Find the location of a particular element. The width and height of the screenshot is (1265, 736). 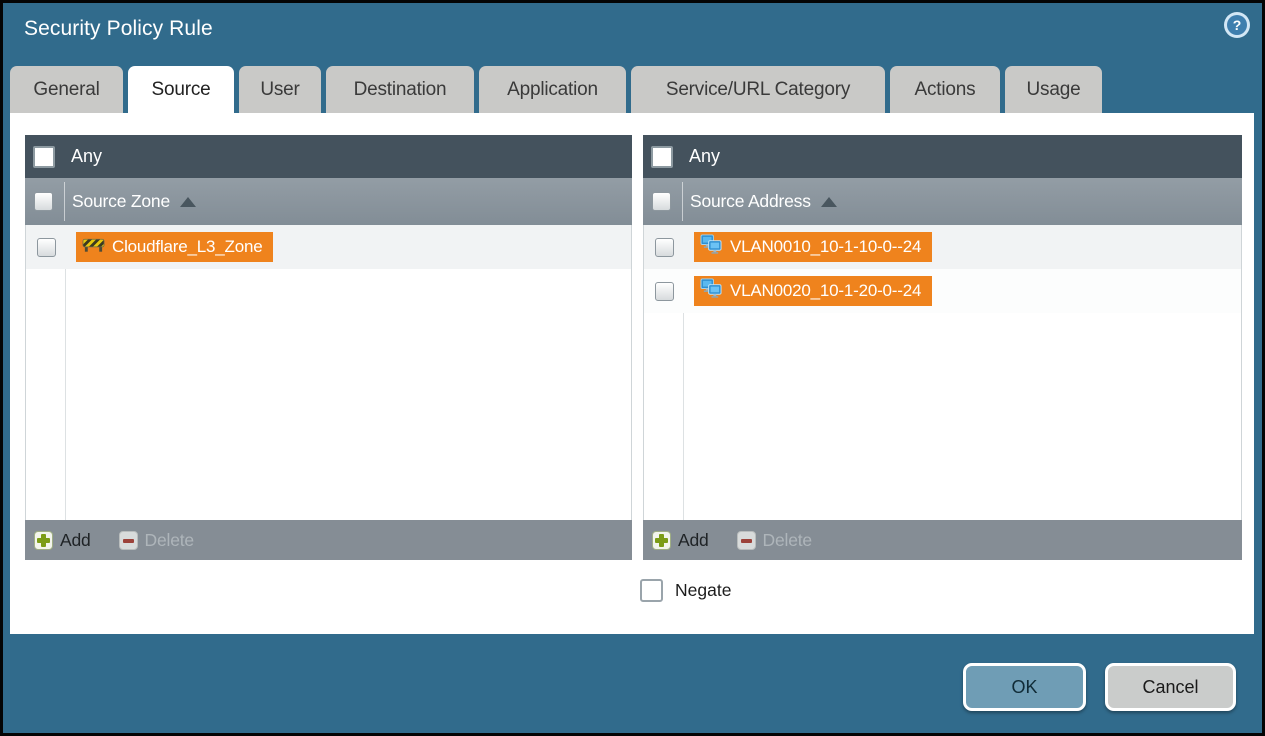

source-address-footer: Add Delete is located at coordinates (942, 540).